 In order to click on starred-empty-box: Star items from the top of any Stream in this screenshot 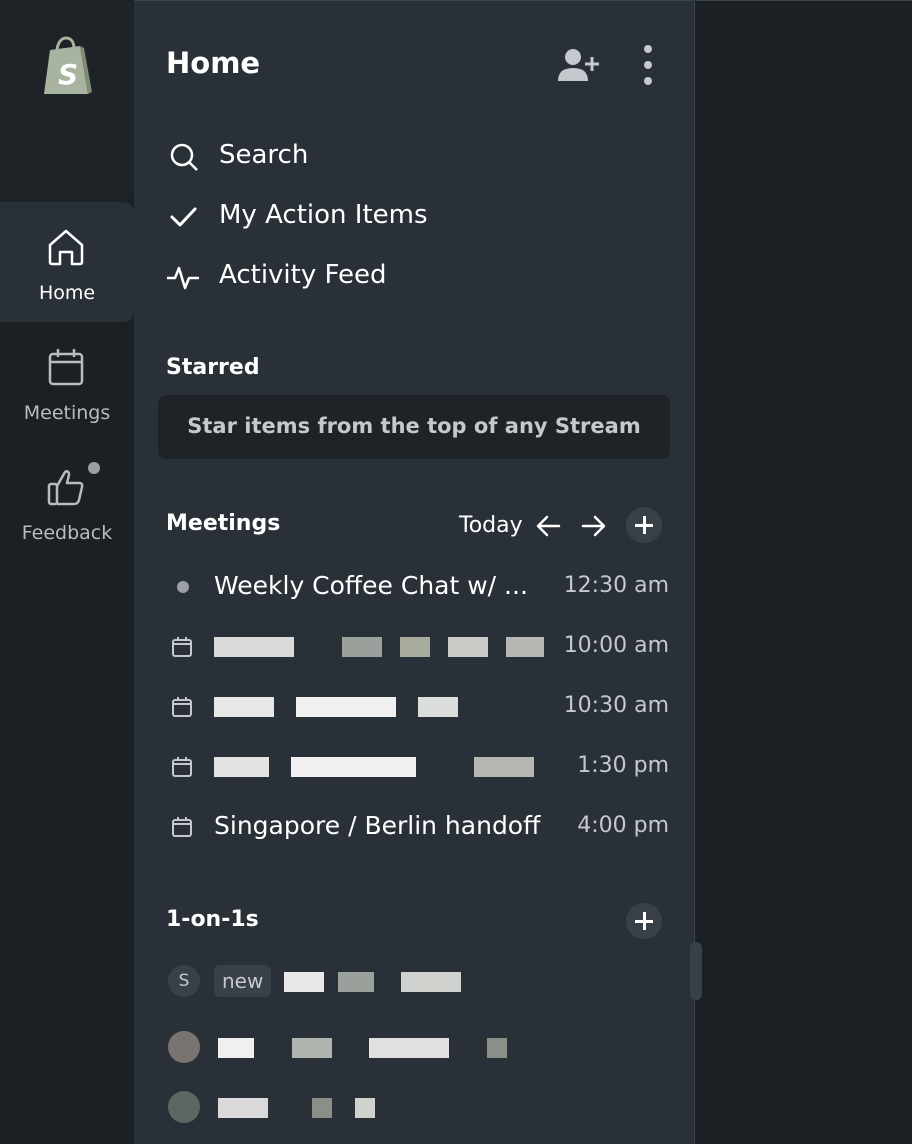, I will do `click(414, 427)`.